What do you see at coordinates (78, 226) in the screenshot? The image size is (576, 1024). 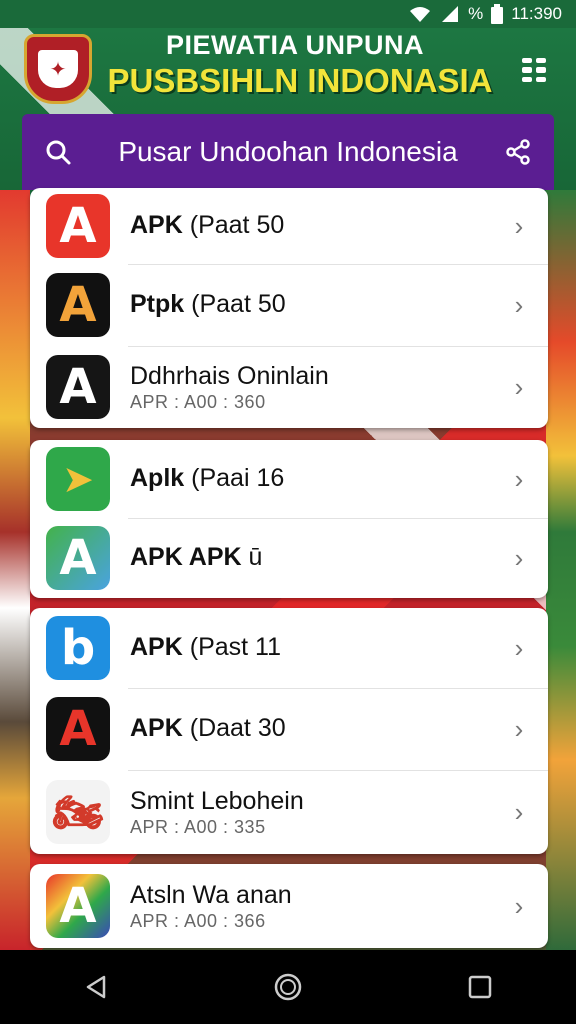 I see `letter-a-red-icon: A` at bounding box center [78, 226].